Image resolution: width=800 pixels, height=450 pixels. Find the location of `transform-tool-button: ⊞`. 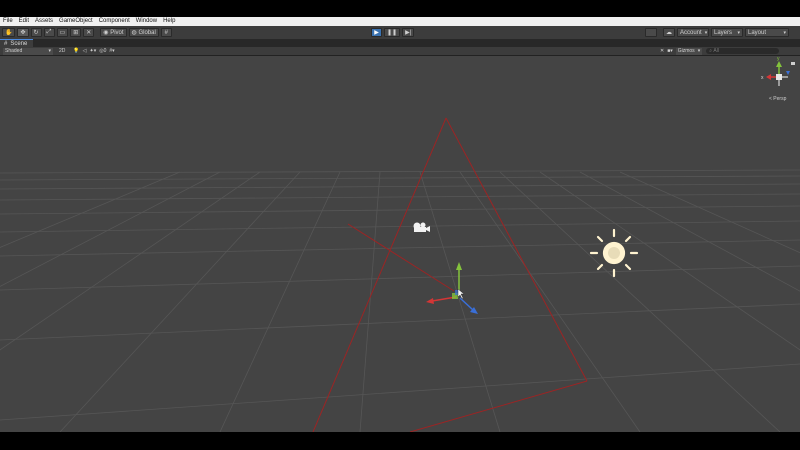

transform-tool-button: ⊞ is located at coordinates (76, 32).